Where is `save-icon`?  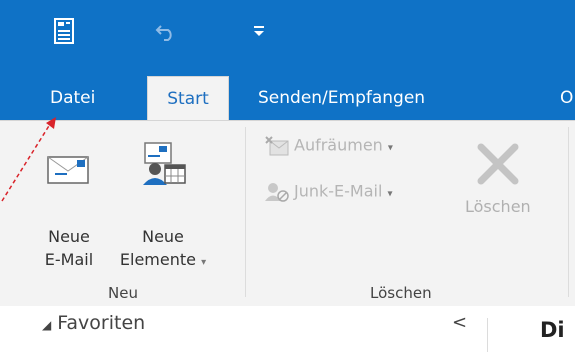 save-icon is located at coordinates (64, 31).